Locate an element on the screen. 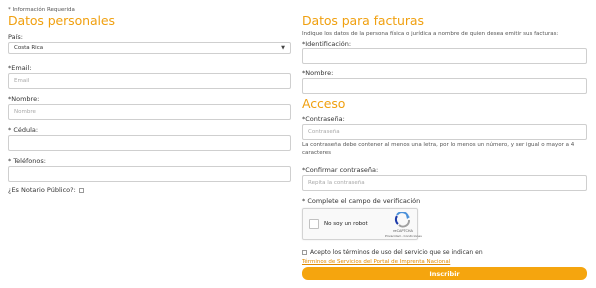  phones-field is located at coordinates (149, 174).